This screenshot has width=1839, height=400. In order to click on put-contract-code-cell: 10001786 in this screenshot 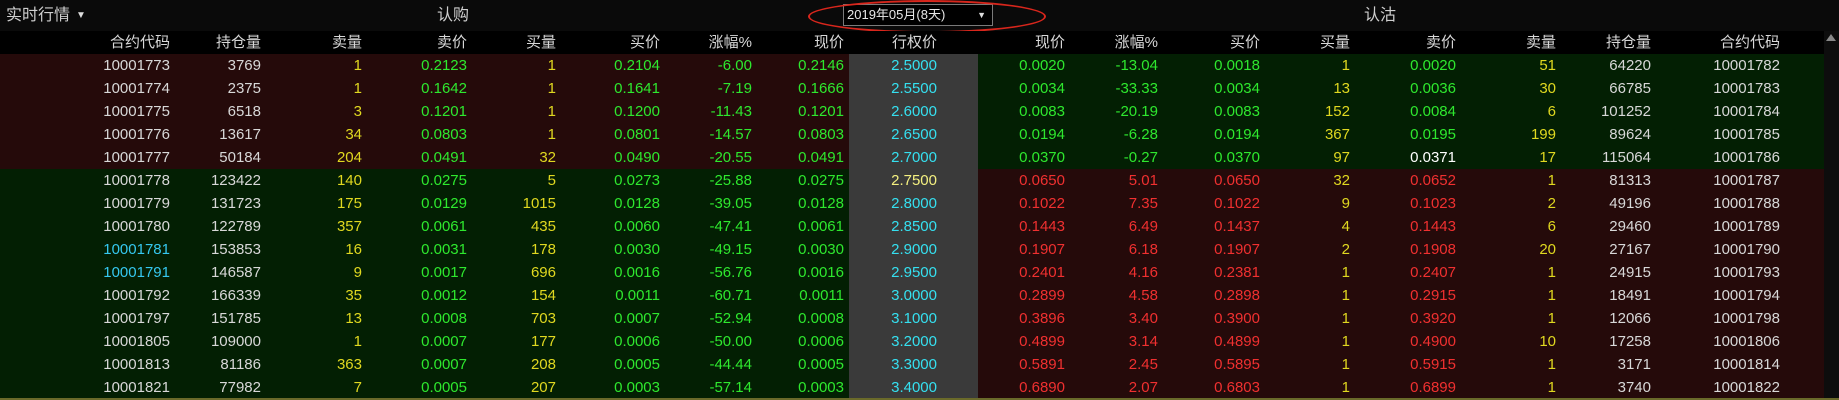, I will do `click(1746, 157)`.